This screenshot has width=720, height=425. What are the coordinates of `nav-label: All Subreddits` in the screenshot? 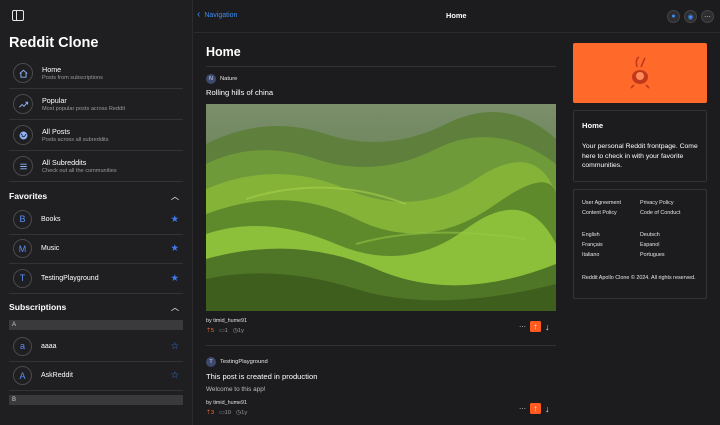 It's located at (64, 162).